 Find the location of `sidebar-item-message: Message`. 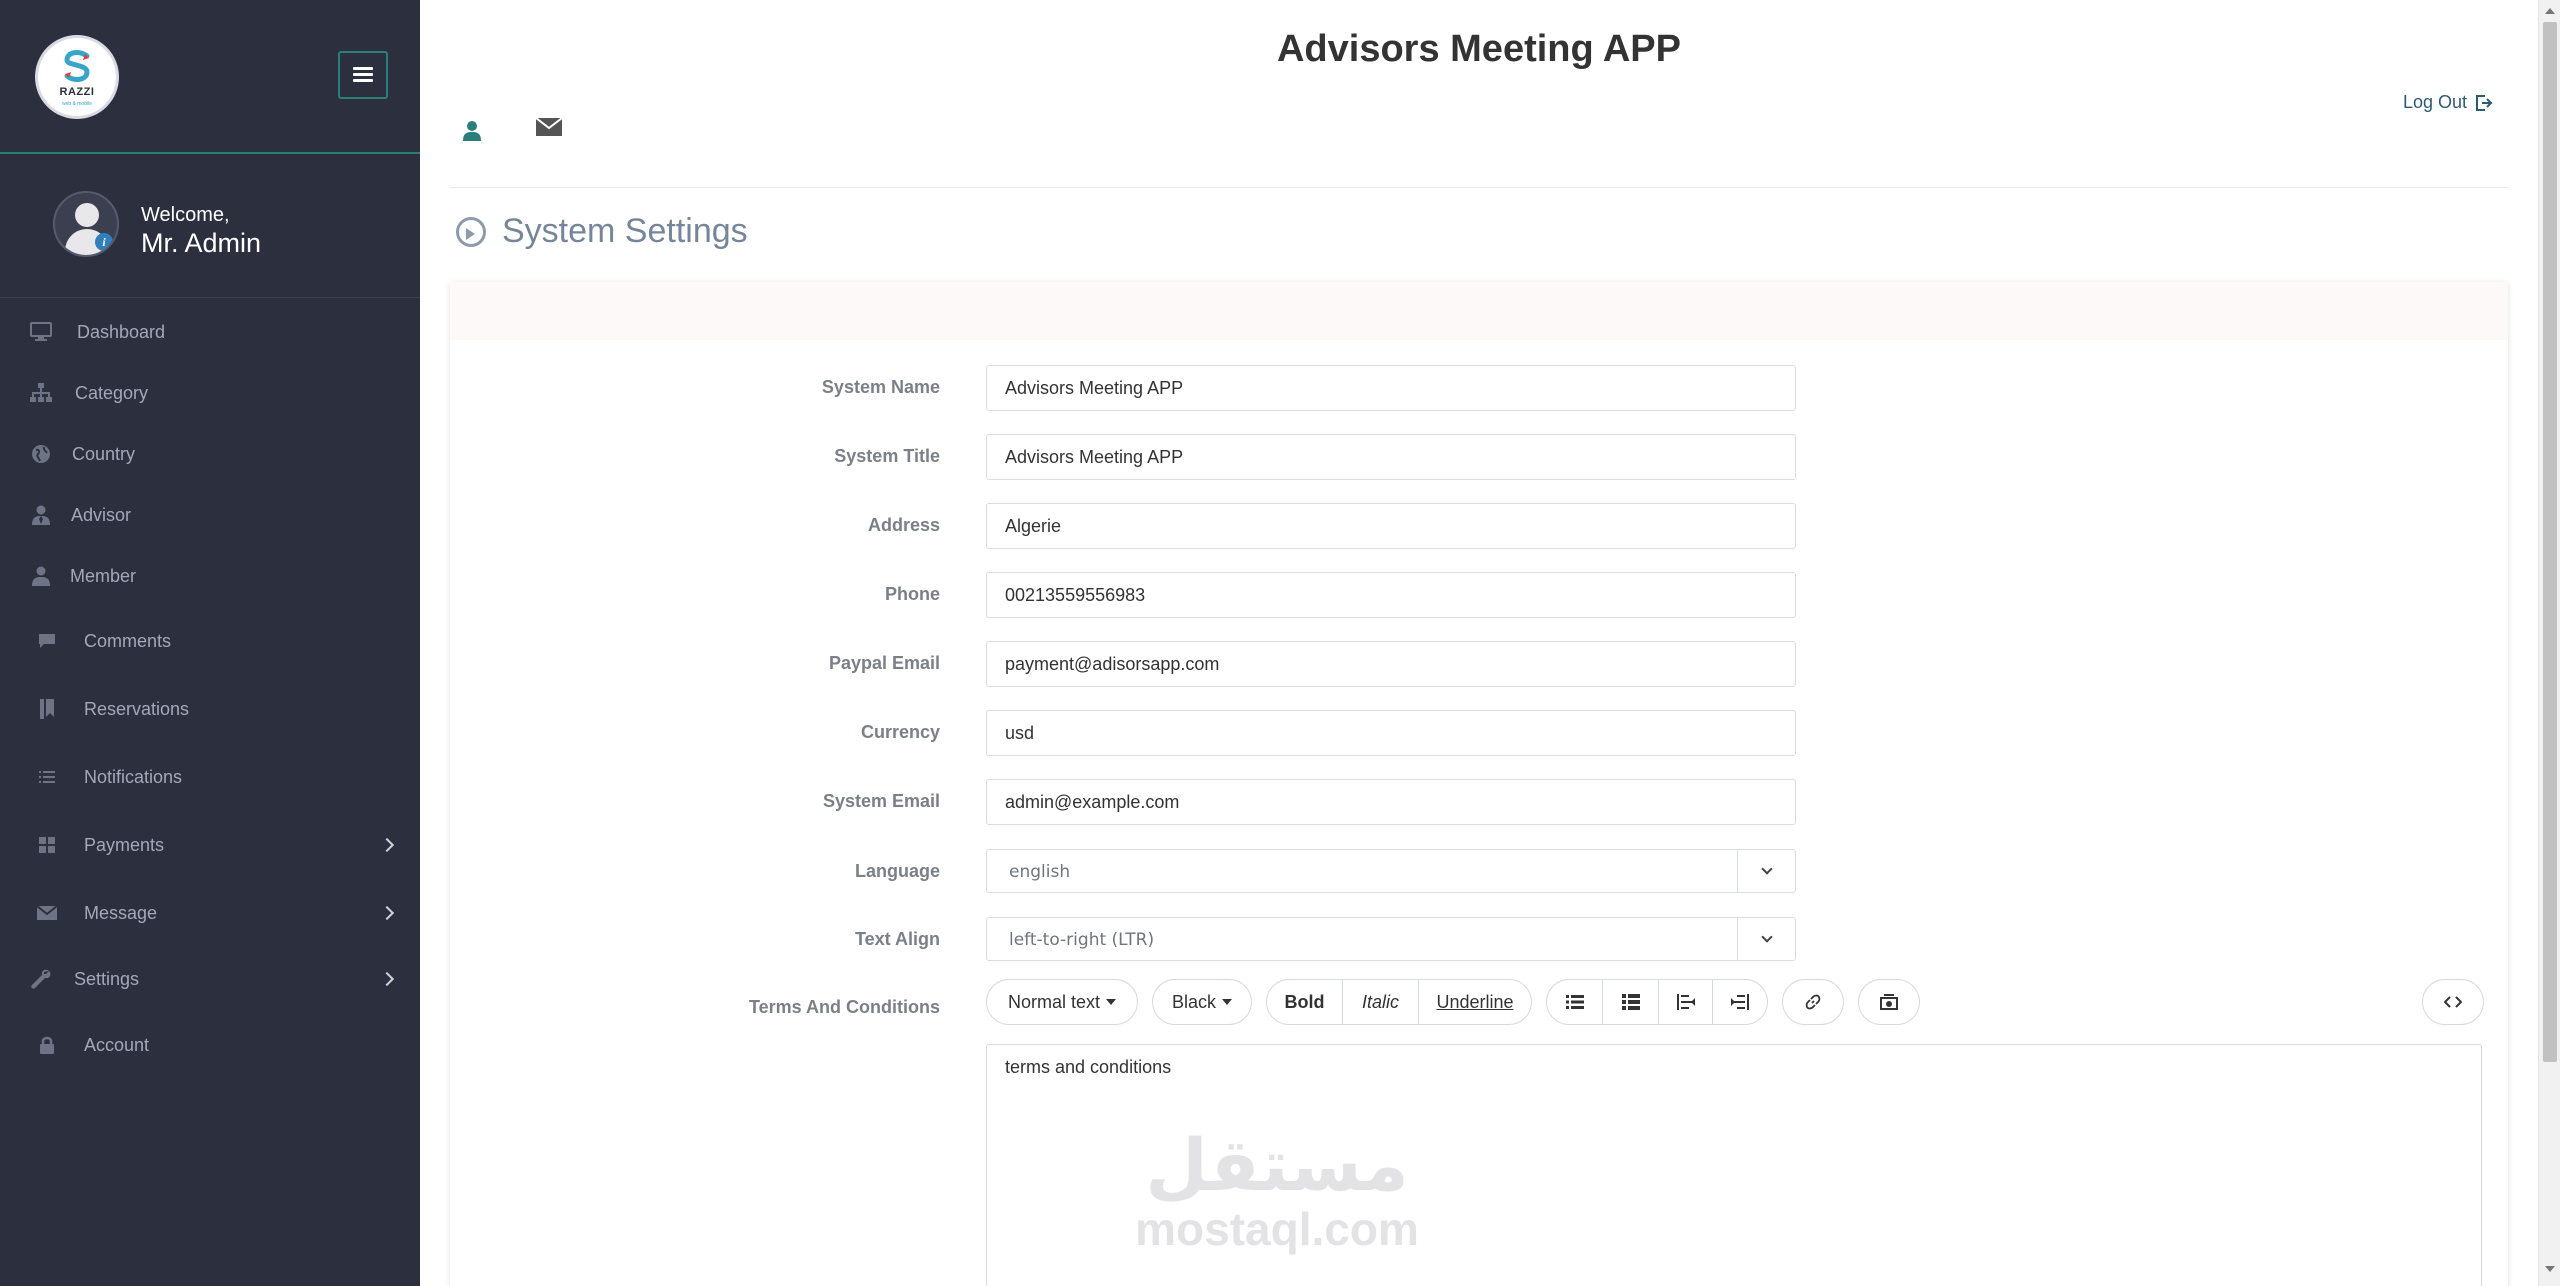

sidebar-item-message: Message is located at coordinates (210, 913).